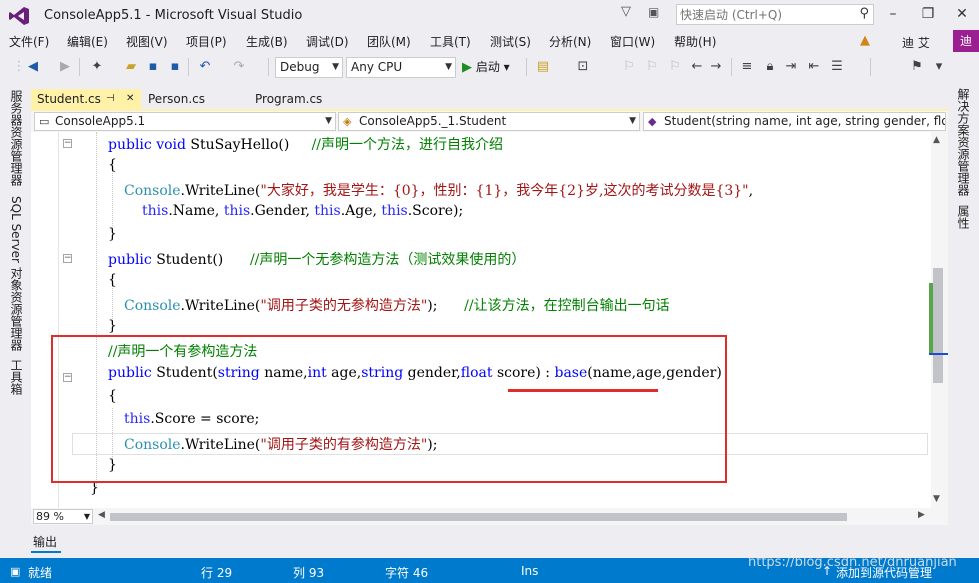 This screenshot has width=979, height=583. Describe the element at coordinates (63, 516) in the screenshot. I see `zoom-level-select: 89 % ▼` at that location.